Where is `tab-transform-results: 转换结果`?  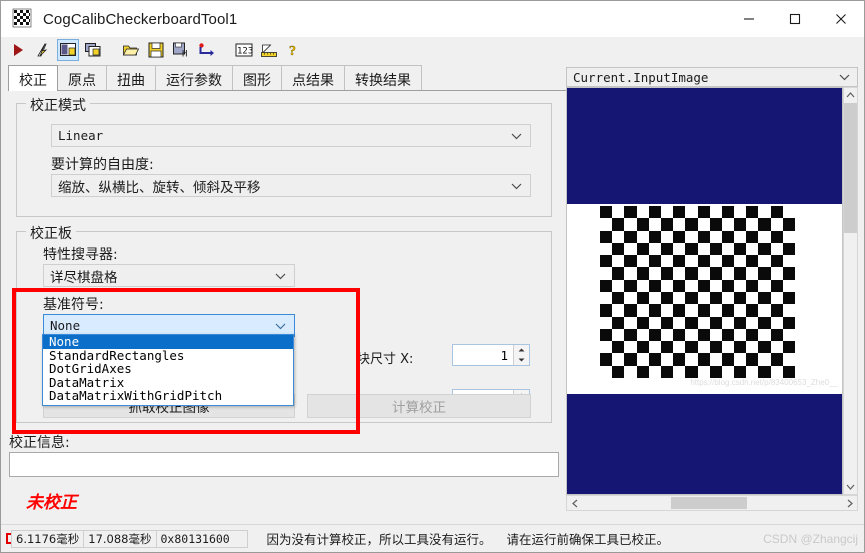
tab-transform-results: 转换结果 is located at coordinates (383, 78).